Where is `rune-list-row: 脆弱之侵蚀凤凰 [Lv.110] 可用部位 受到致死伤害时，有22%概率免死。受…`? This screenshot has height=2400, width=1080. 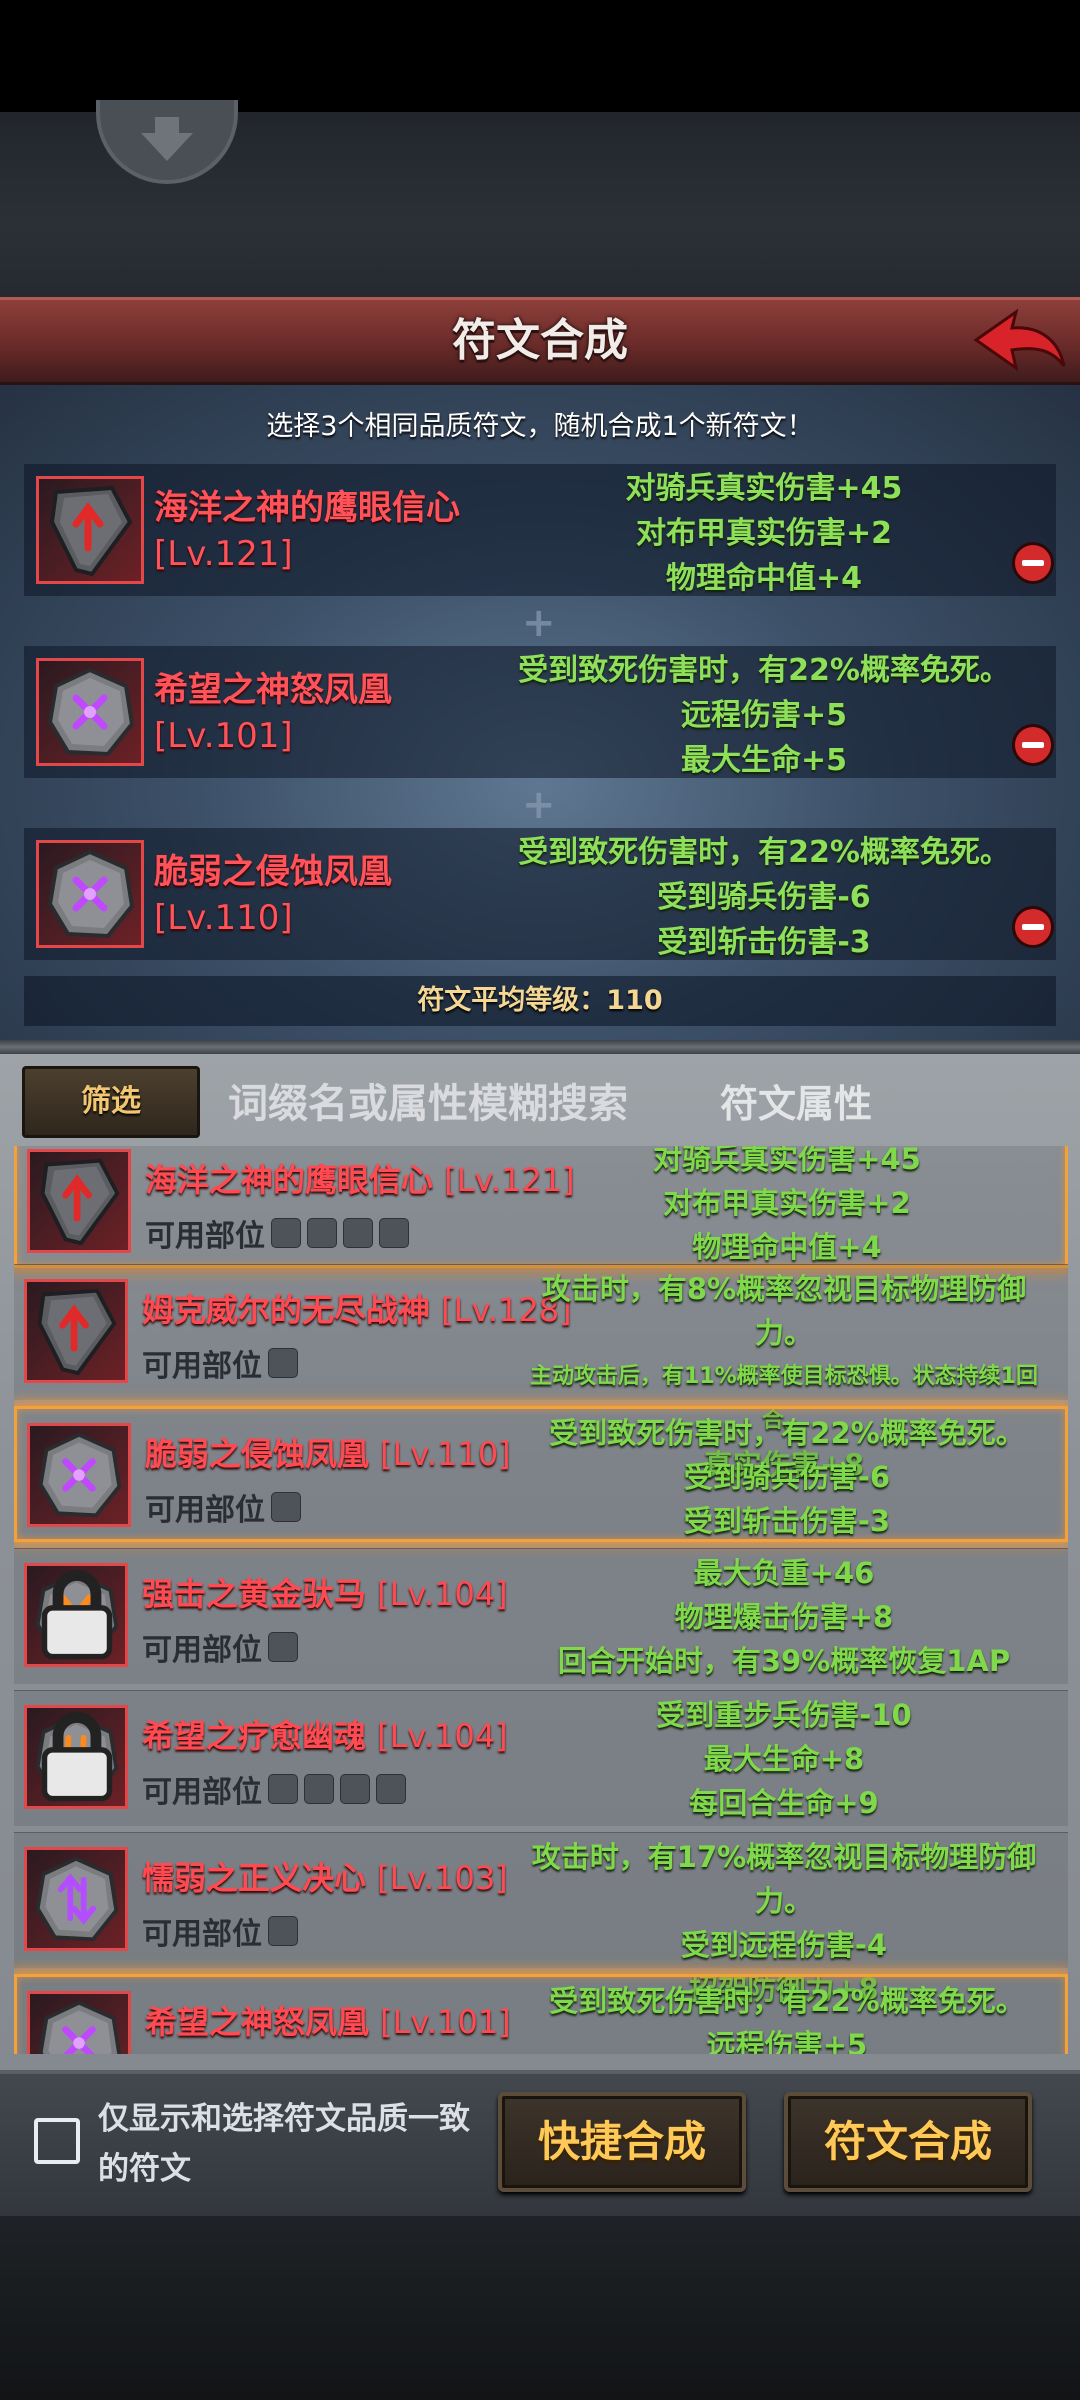
rune-list-row: 脆弱之侵蚀凤凰 [Lv.110] 可用部位 受到致死伤害时，有22%概率免死。受… is located at coordinates (541, 1474).